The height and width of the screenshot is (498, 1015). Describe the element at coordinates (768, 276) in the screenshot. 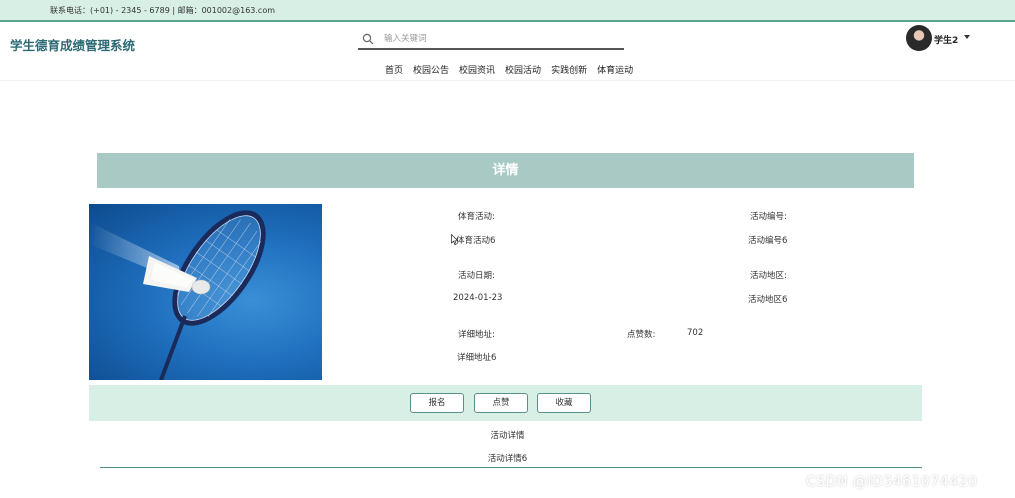

I see `activity-area-label: 活动地区:` at that location.